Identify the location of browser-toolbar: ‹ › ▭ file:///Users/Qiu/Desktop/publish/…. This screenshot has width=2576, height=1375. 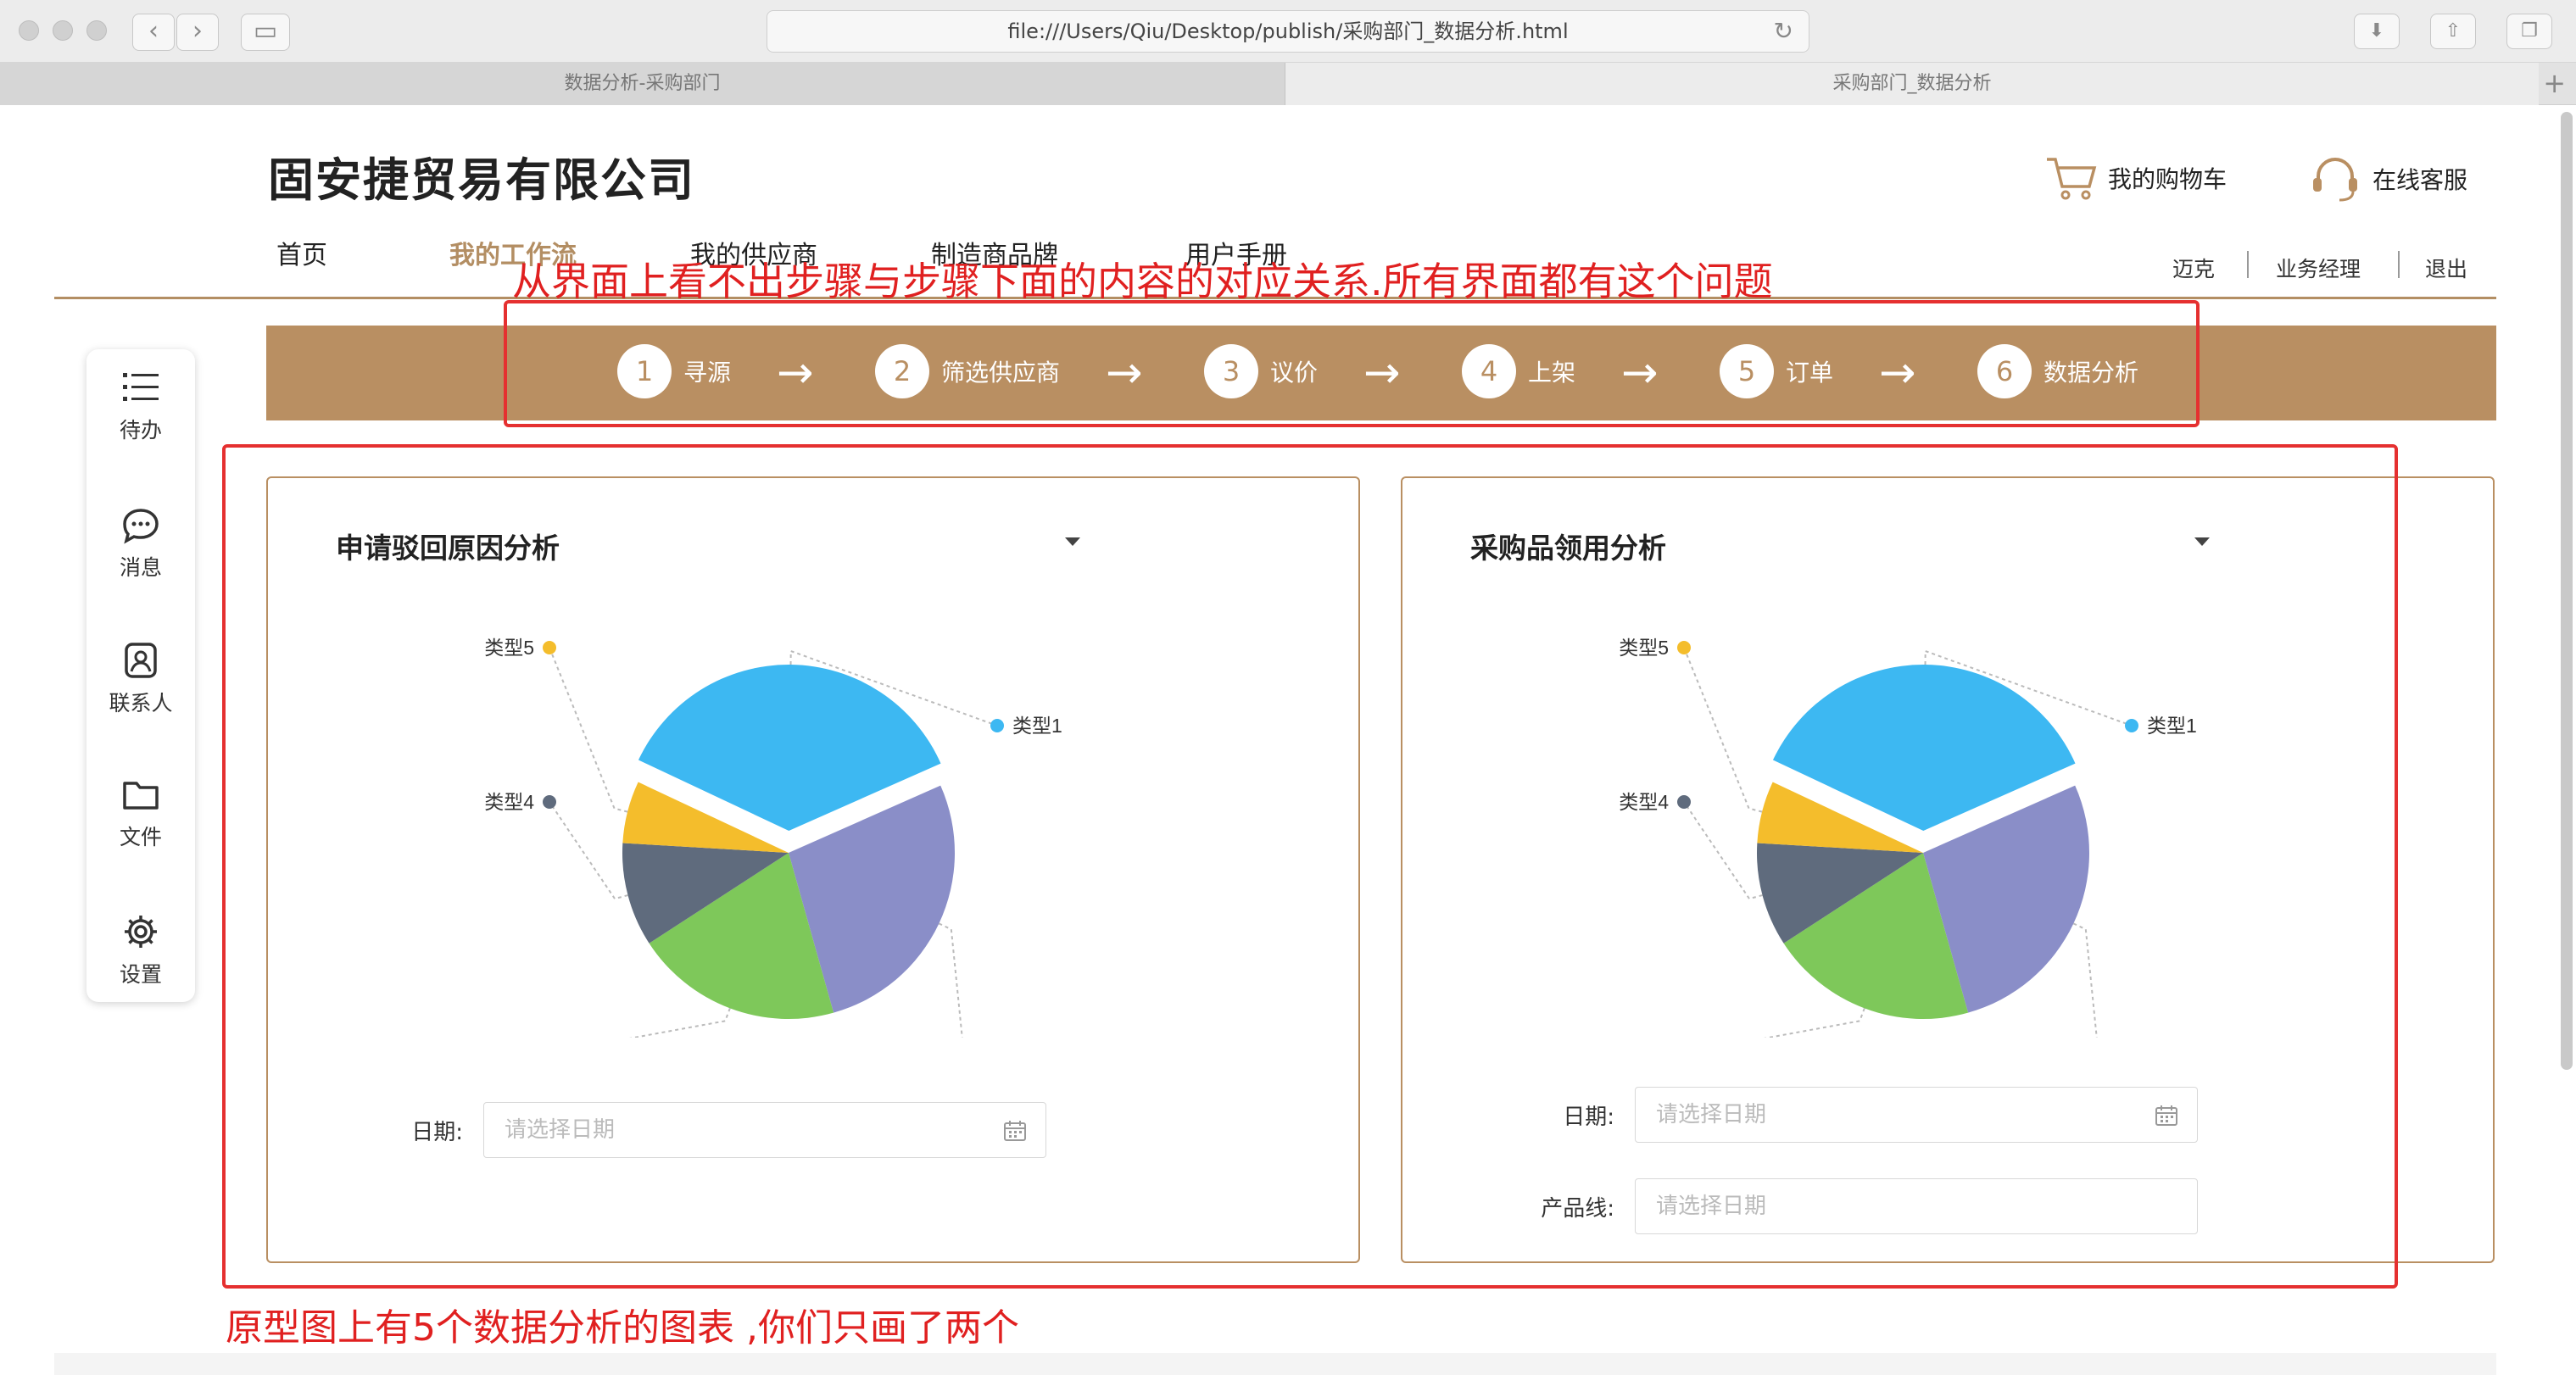
(1288, 31).